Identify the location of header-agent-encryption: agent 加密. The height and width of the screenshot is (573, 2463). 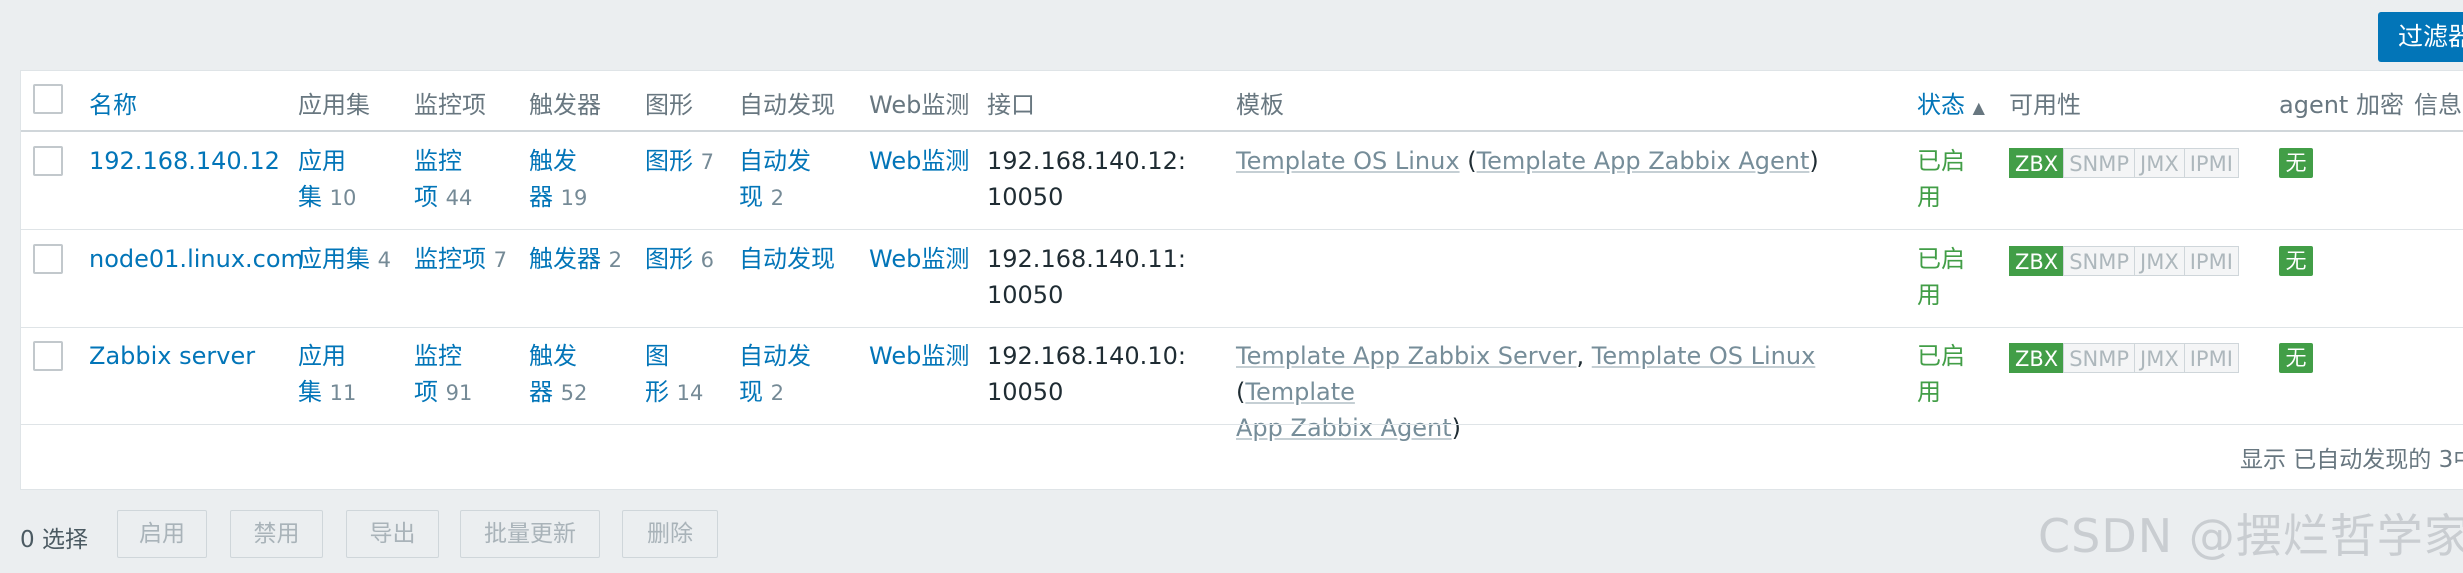
(2341, 105).